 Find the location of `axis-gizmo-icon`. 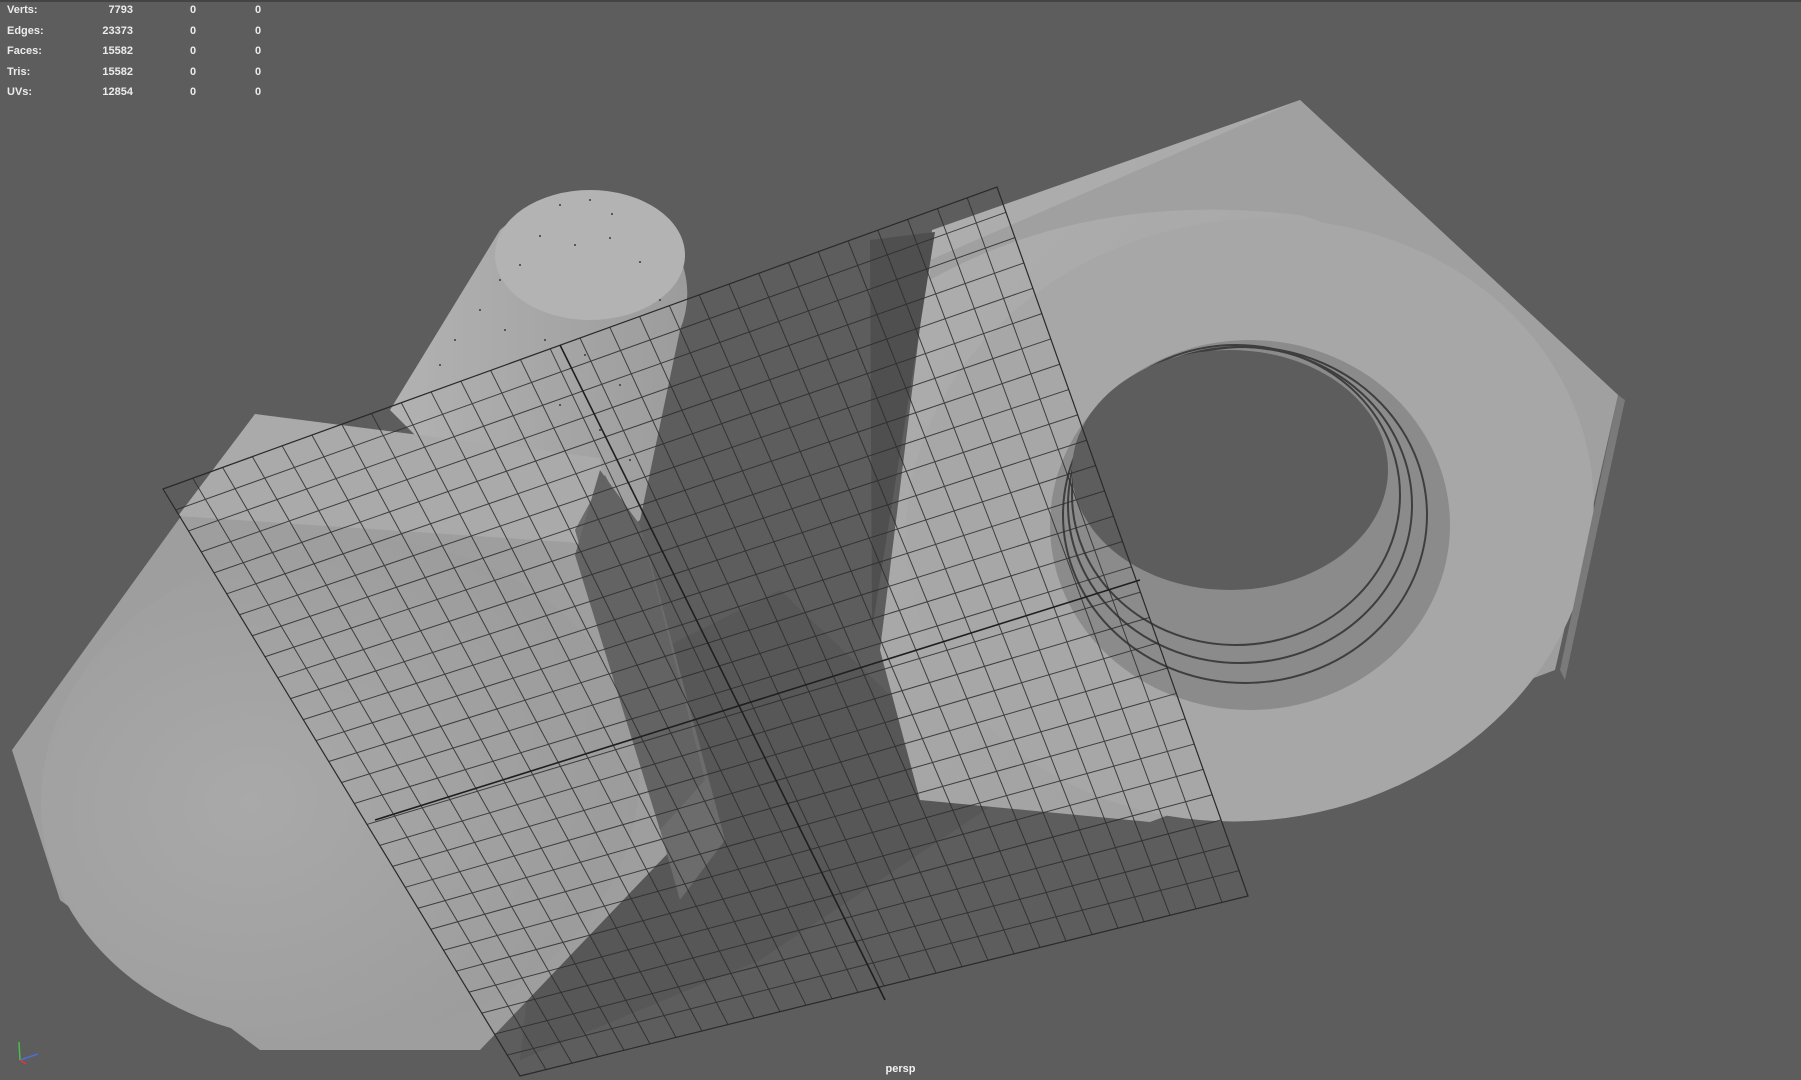

axis-gizmo-icon is located at coordinates (28, 1053).